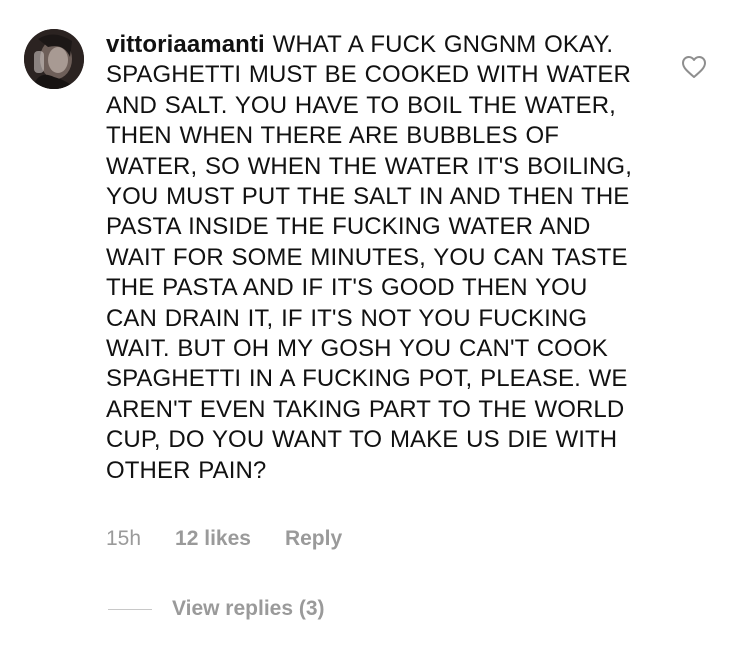 Image resolution: width=749 pixels, height=653 pixels. I want to click on replies-divider-line, so click(130, 609).